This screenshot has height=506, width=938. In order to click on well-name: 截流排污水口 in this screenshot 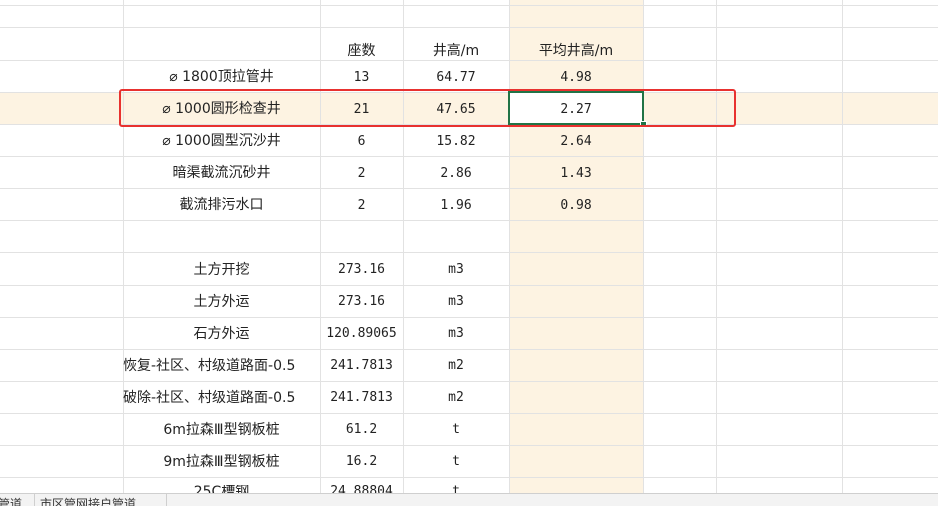, I will do `click(221, 205)`.